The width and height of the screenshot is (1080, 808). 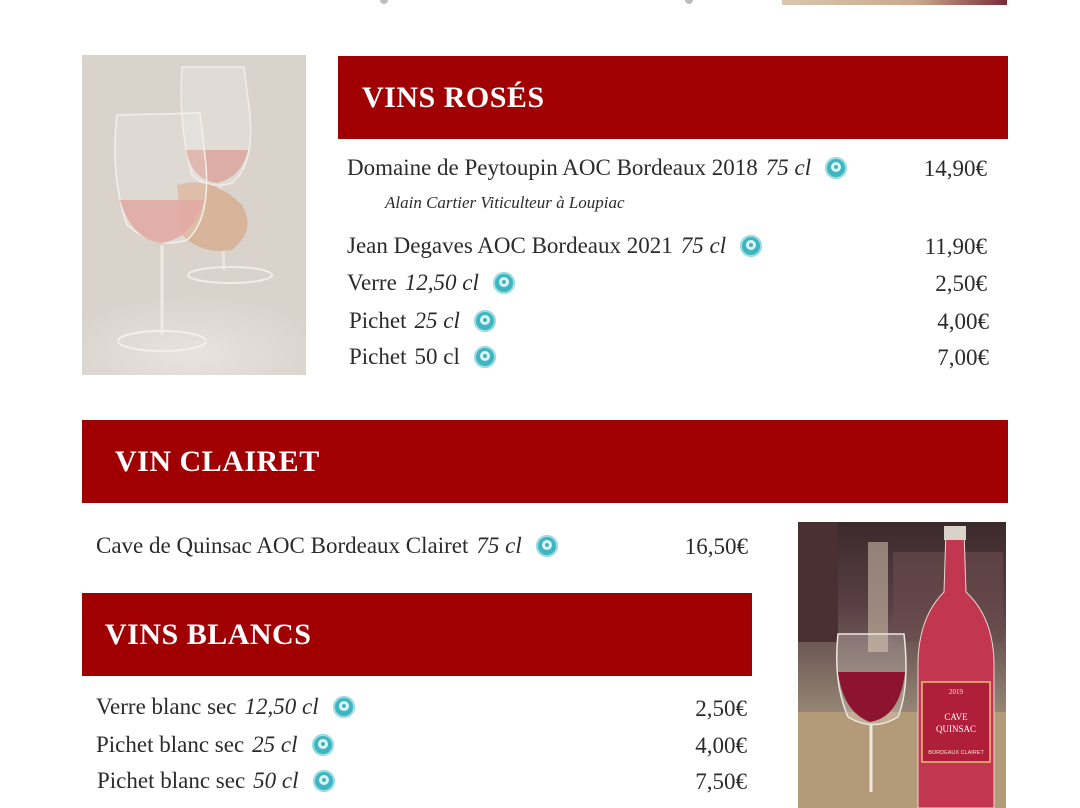 What do you see at coordinates (721, 781) in the screenshot?
I see `item-price: 7,50€` at bounding box center [721, 781].